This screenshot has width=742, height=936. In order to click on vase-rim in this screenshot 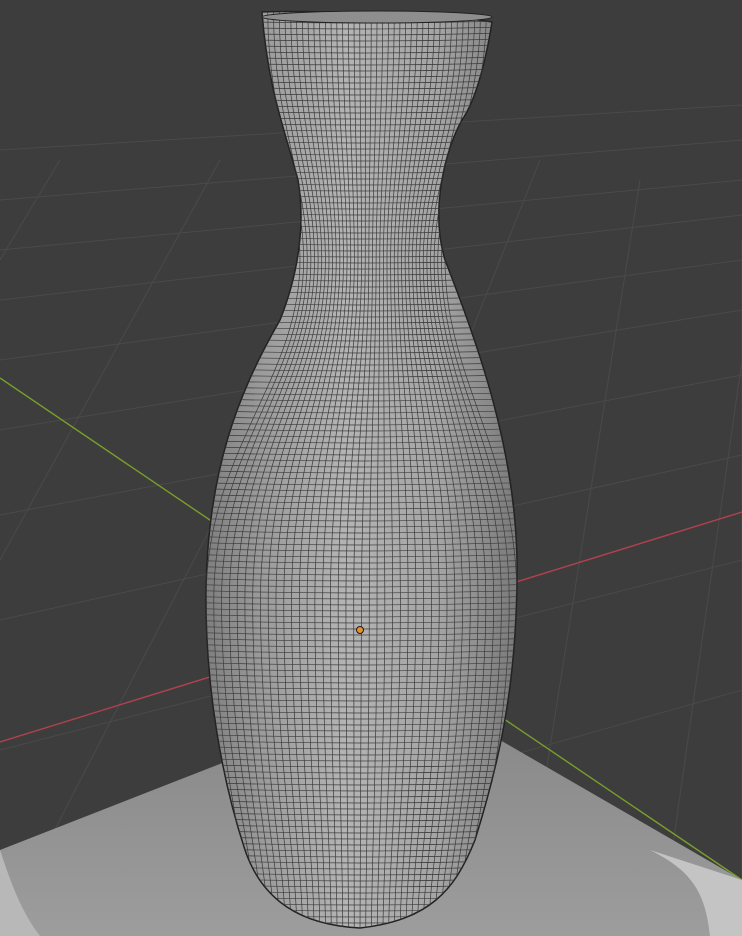, I will do `click(377, 17)`.